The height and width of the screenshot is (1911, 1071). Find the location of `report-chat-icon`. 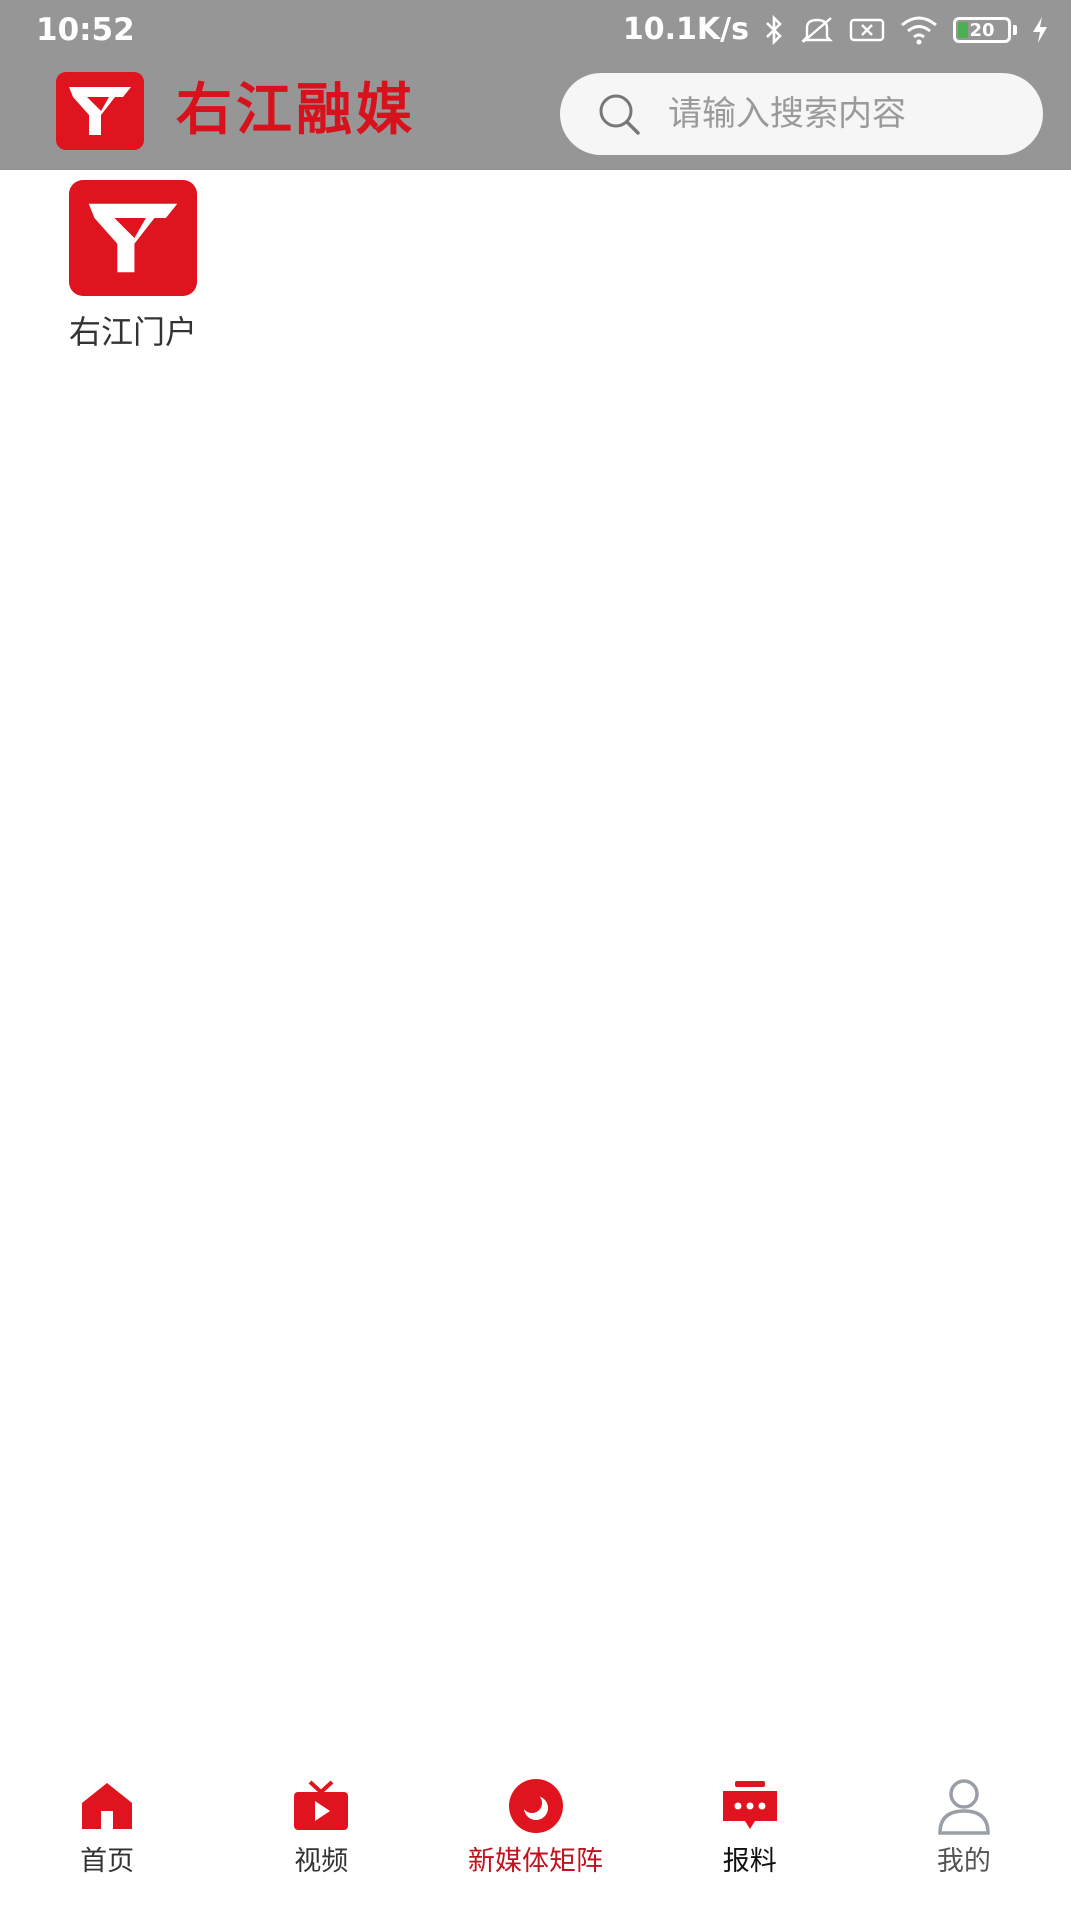

report-chat-icon is located at coordinates (750, 1806).